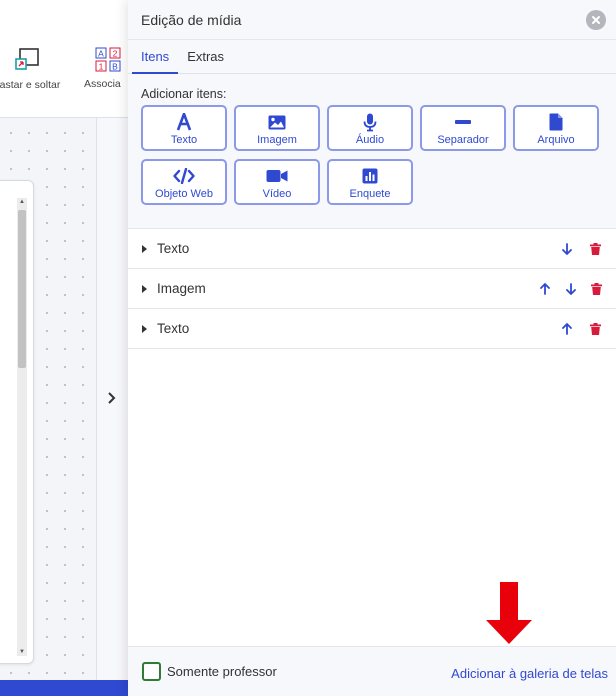 The width and height of the screenshot is (616, 696). I want to click on assoc-glyph-a: A, so click(101, 54).